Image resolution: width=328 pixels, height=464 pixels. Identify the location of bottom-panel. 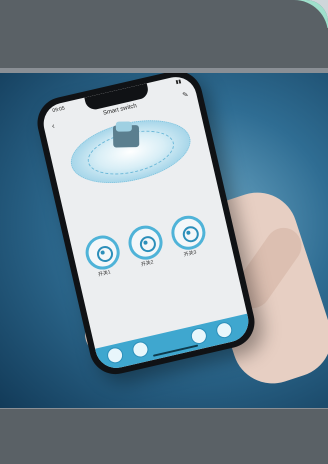
(164, 436).